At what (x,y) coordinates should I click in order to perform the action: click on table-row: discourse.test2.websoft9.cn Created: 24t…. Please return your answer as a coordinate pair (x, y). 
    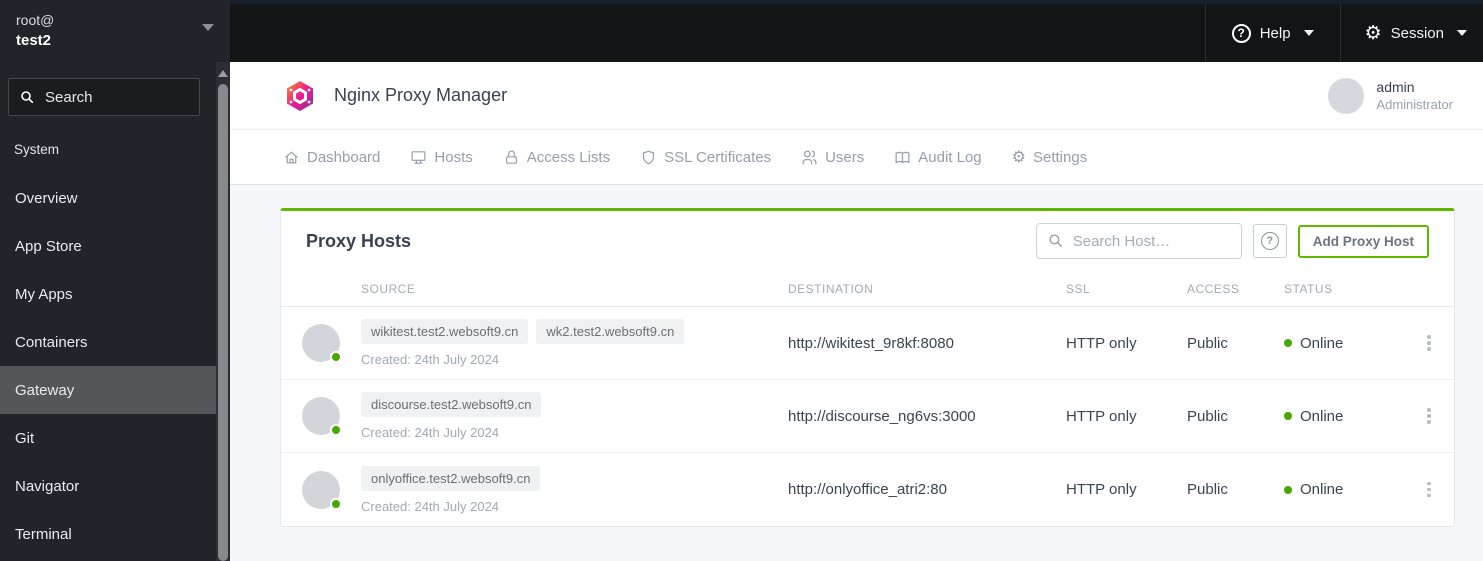
    Looking at the image, I should click on (867, 416).